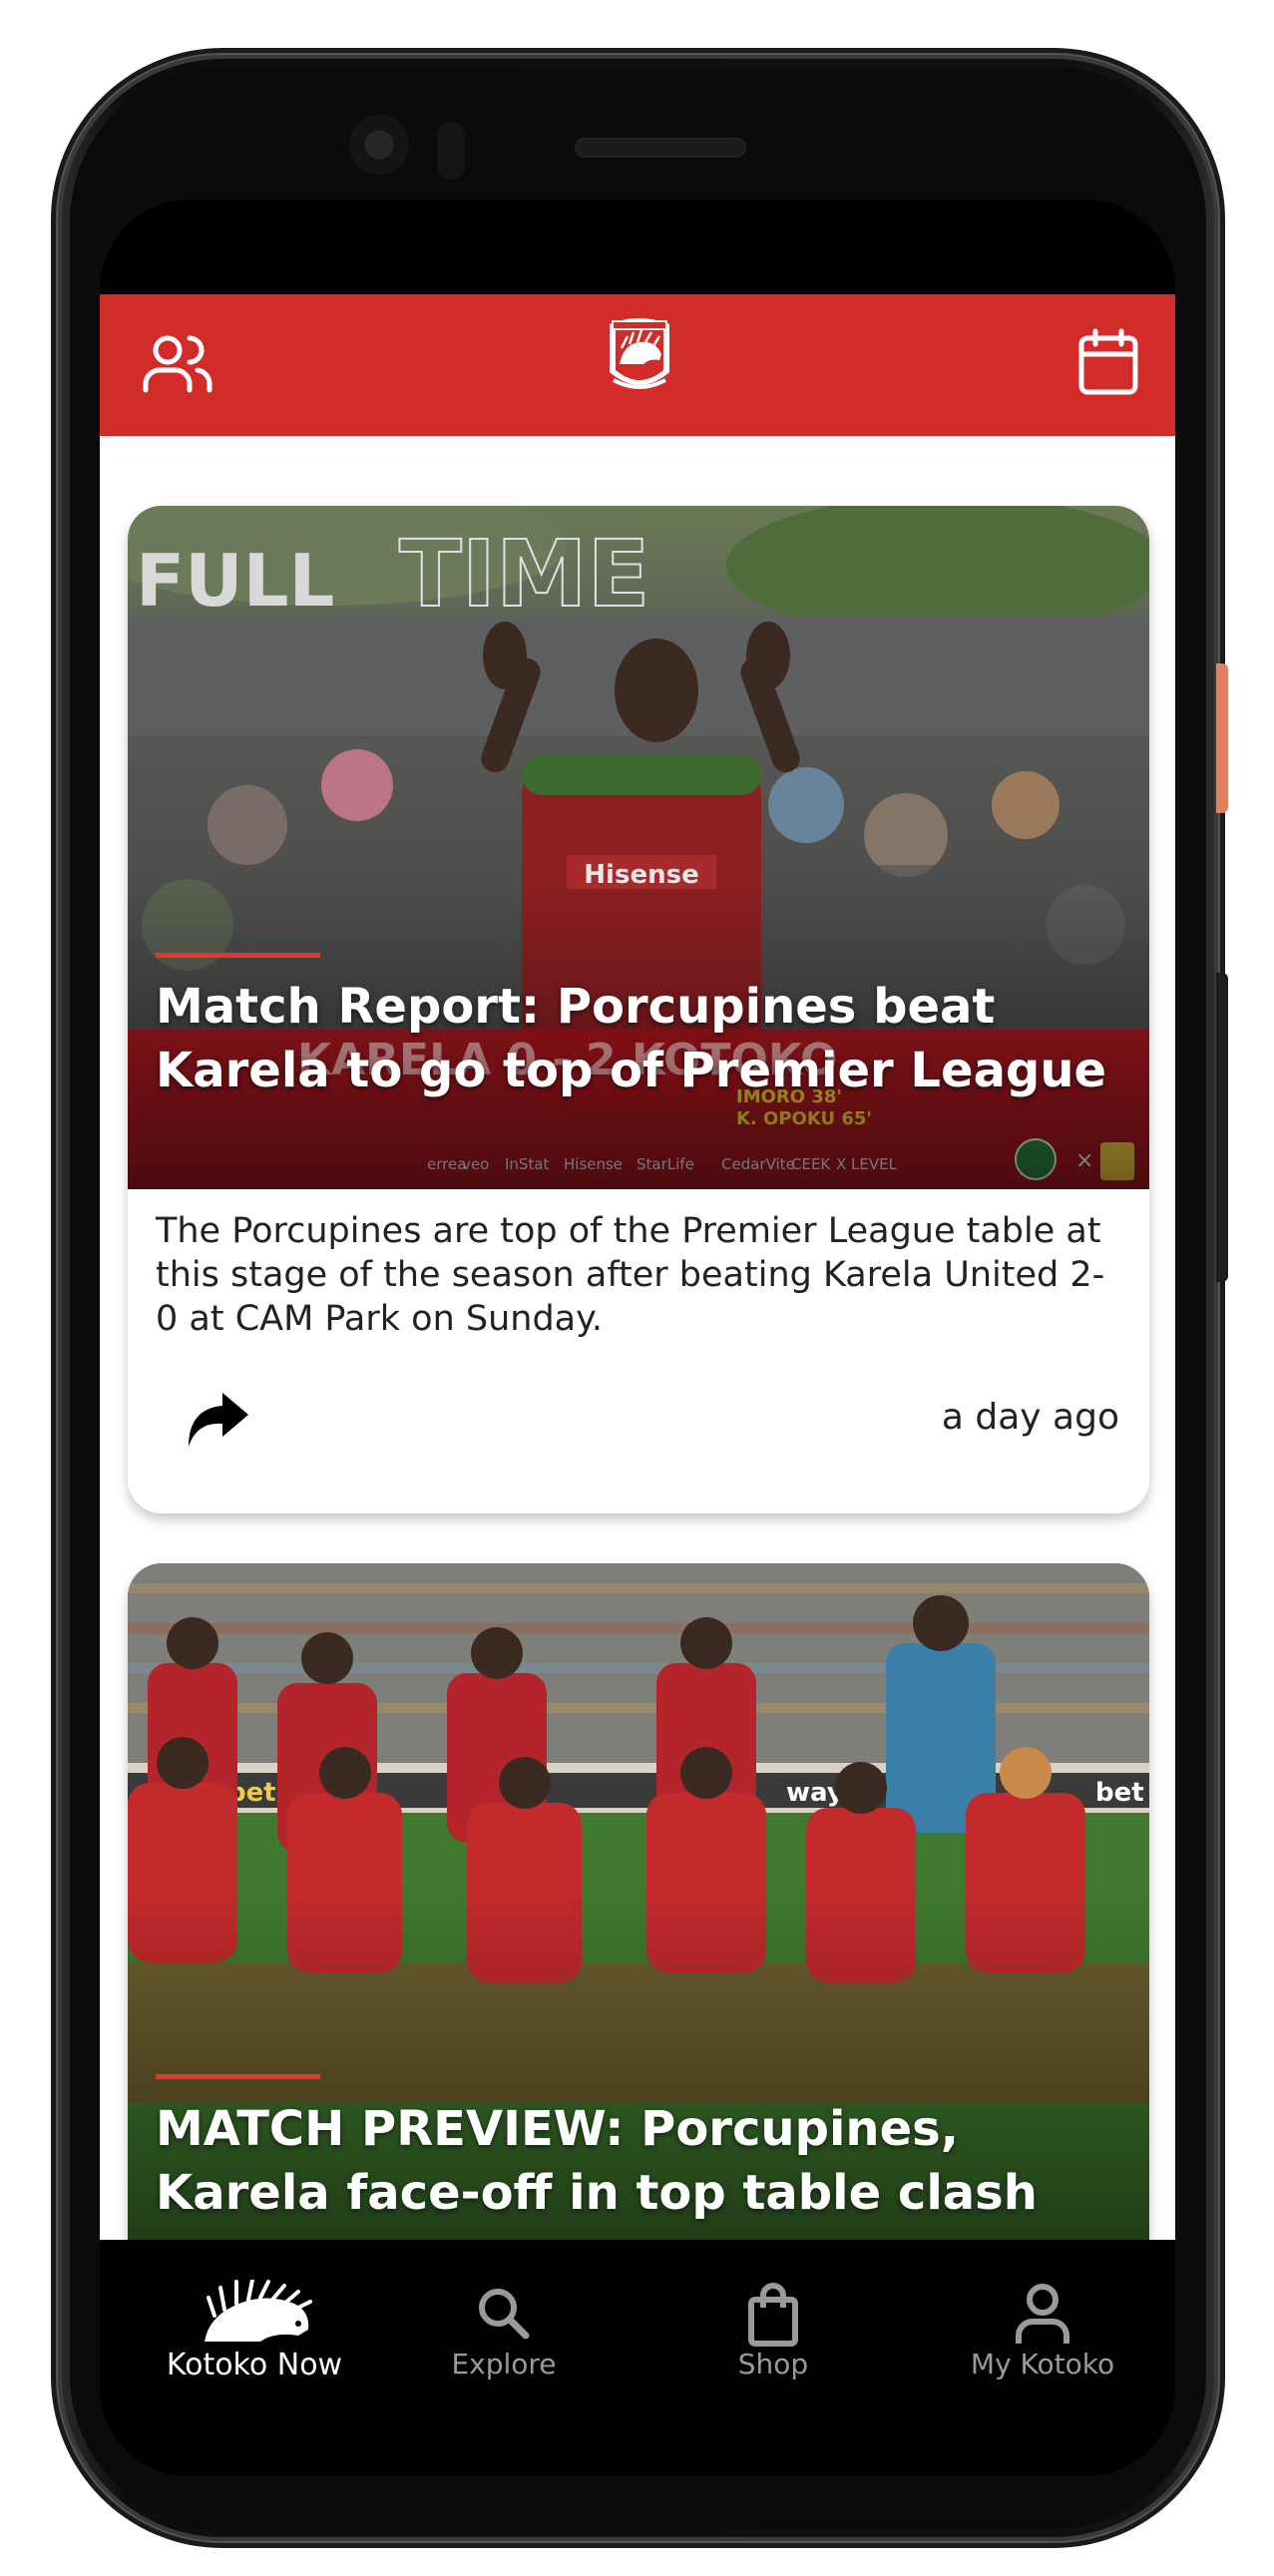 The height and width of the screenshot is (2576, 1274). I want to click on power-button, so click(1222, 738).